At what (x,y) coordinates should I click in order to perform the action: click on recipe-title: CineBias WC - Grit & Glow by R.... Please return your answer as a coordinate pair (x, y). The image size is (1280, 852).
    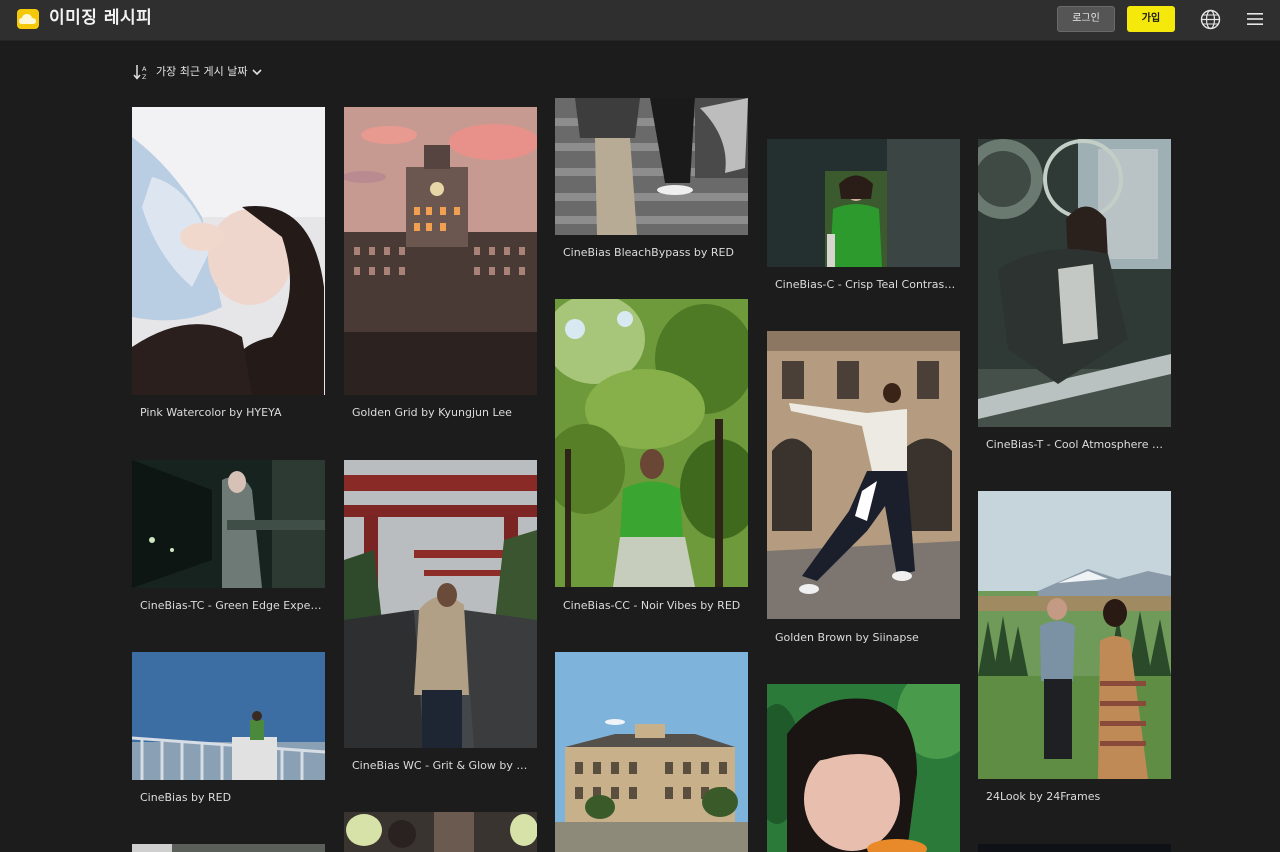
    Looking at the image, I should click on (443, 766).